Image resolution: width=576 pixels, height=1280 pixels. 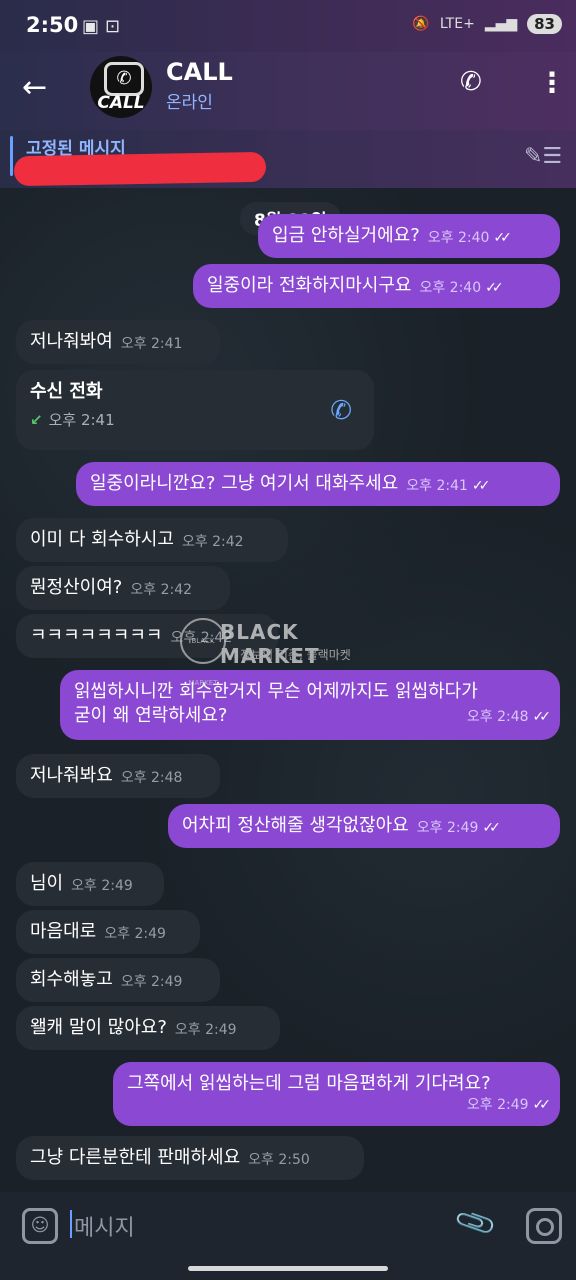 What do you see at coordinates (189, 103) in the screenshot?
I see `chat-status: 온라인` at bounding box center [189, 103].